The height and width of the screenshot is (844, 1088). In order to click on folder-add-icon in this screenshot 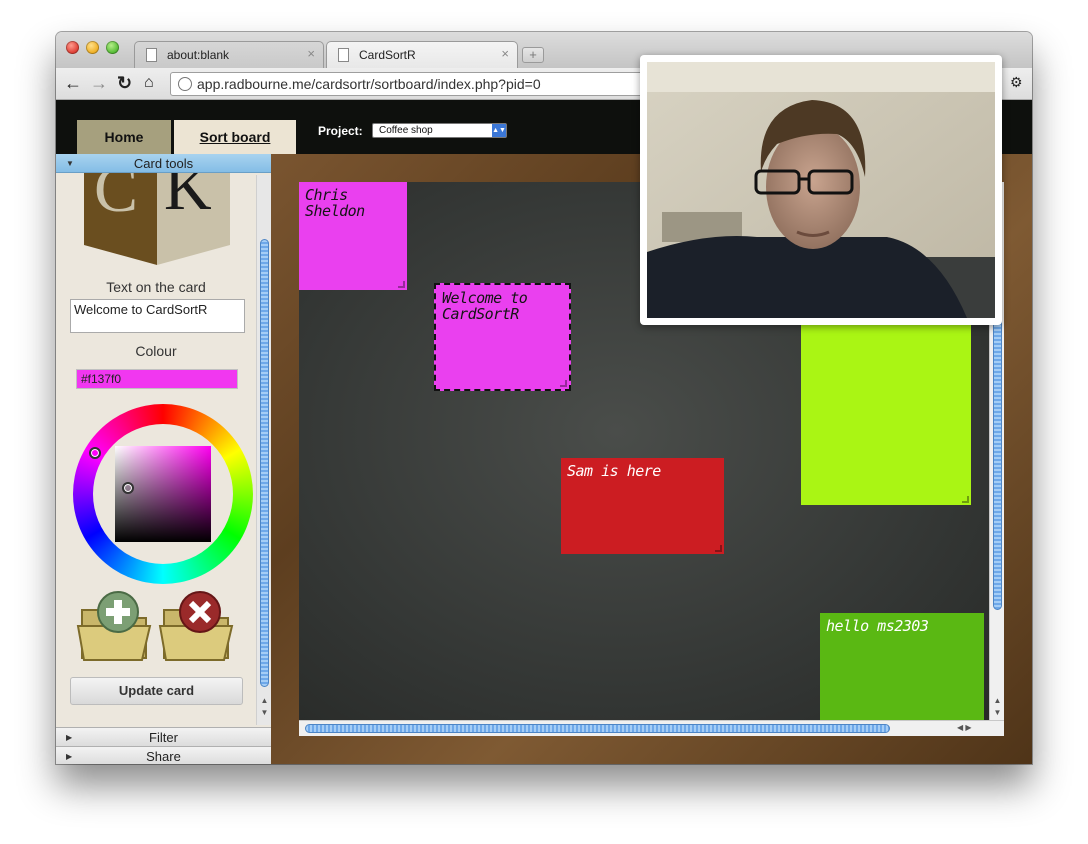, I will do `click(115, 625)`.